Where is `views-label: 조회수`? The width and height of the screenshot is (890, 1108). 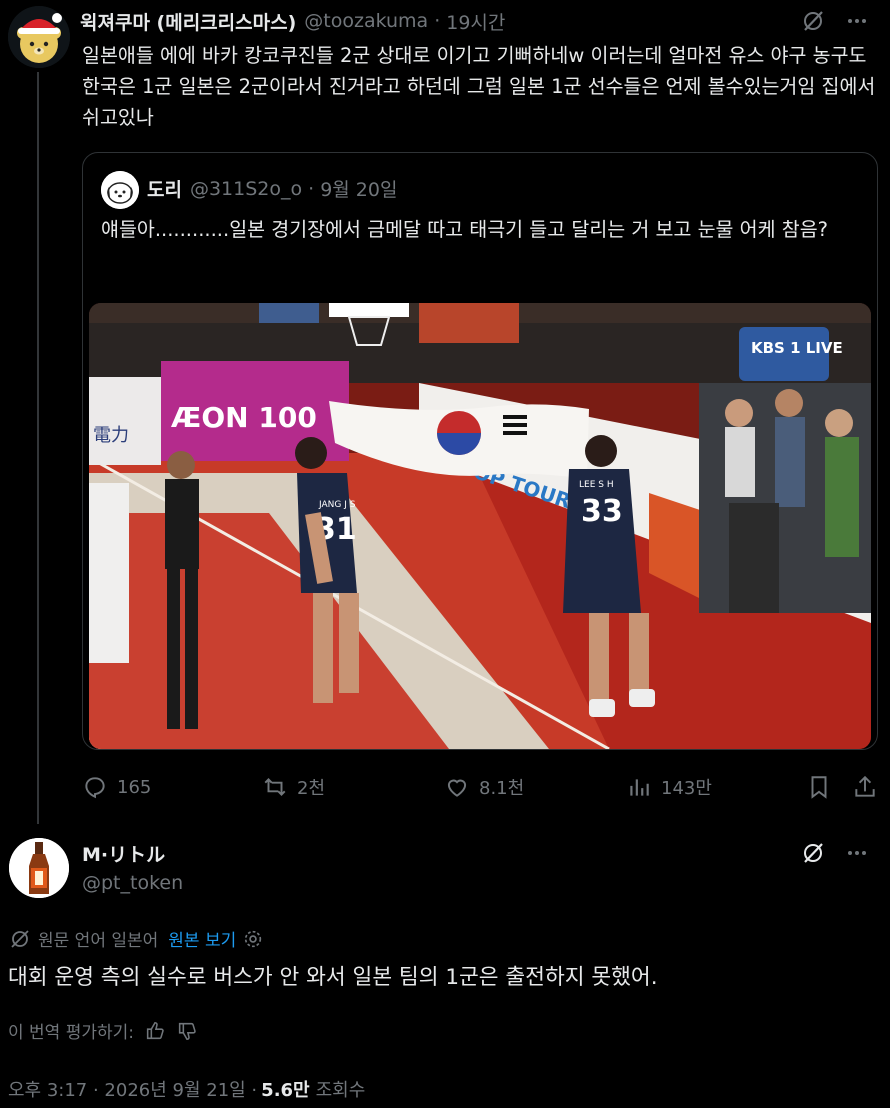
views-label: 조회수 is located at coordinates (340, 1090).